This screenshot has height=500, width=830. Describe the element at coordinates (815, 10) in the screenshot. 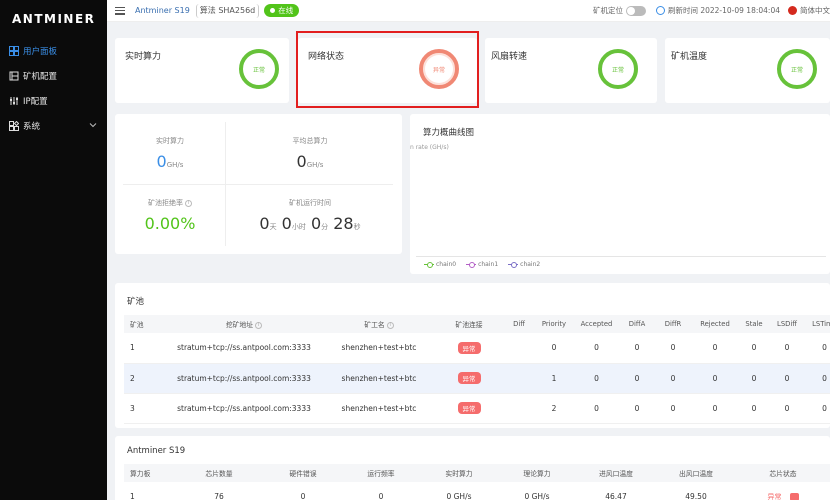

I see `language-selector: 简体中文` at that location.